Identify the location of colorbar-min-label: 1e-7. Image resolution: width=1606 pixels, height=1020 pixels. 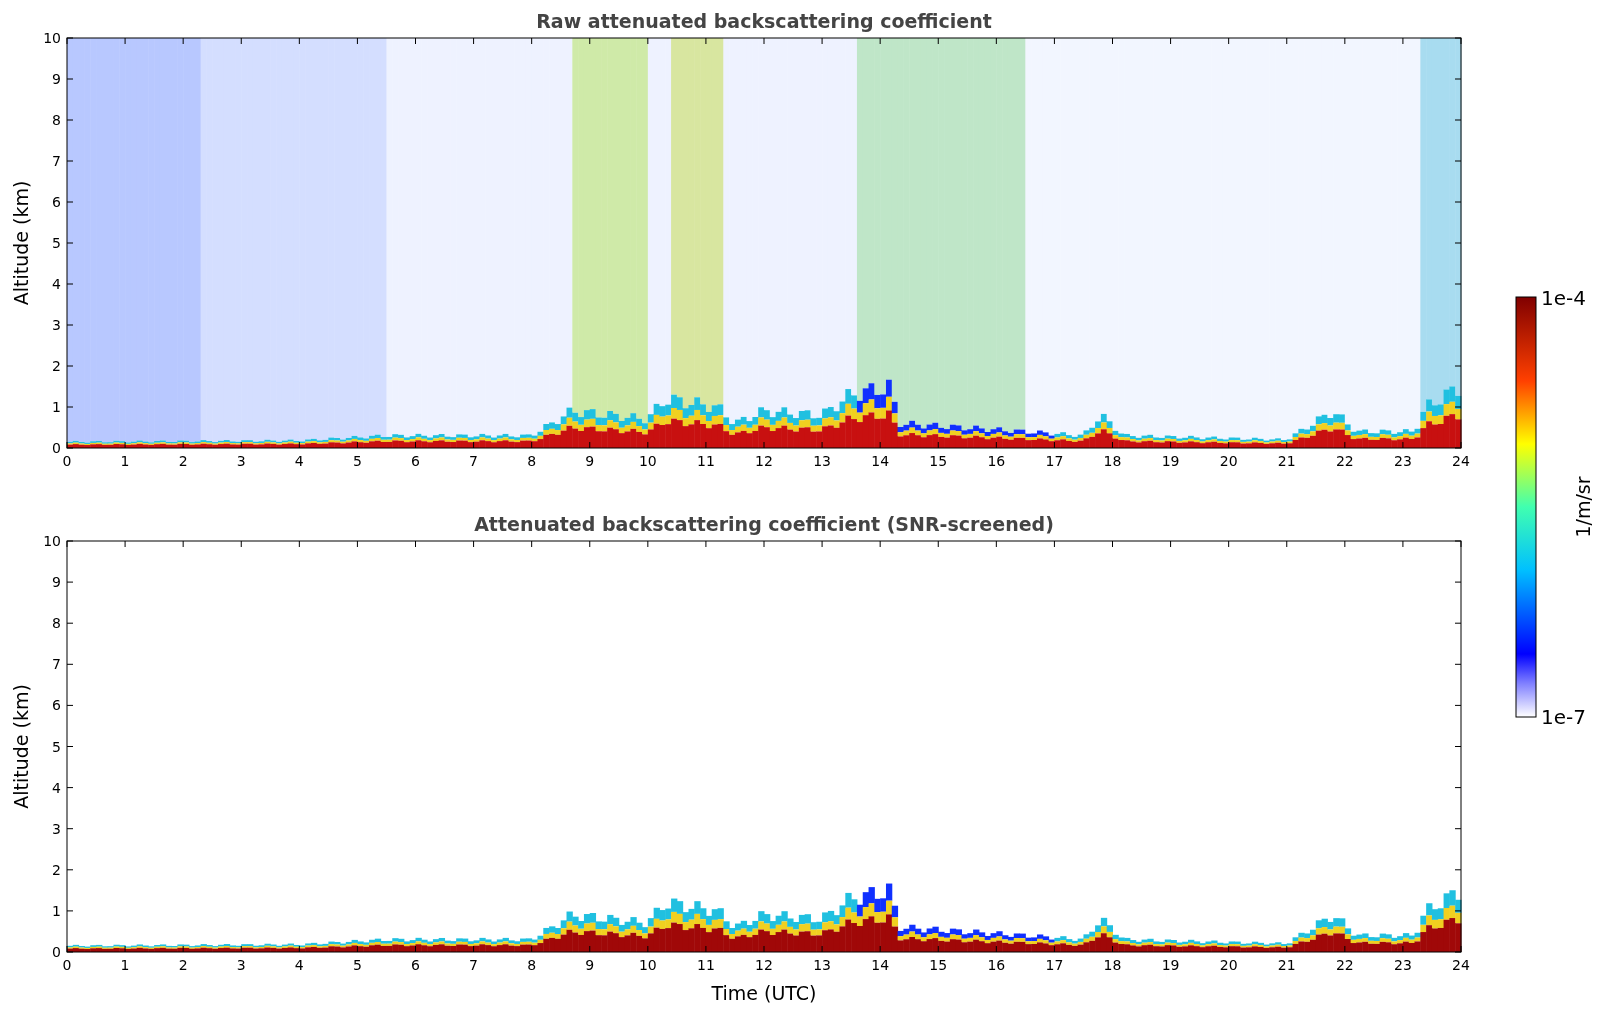
(1563, 717).